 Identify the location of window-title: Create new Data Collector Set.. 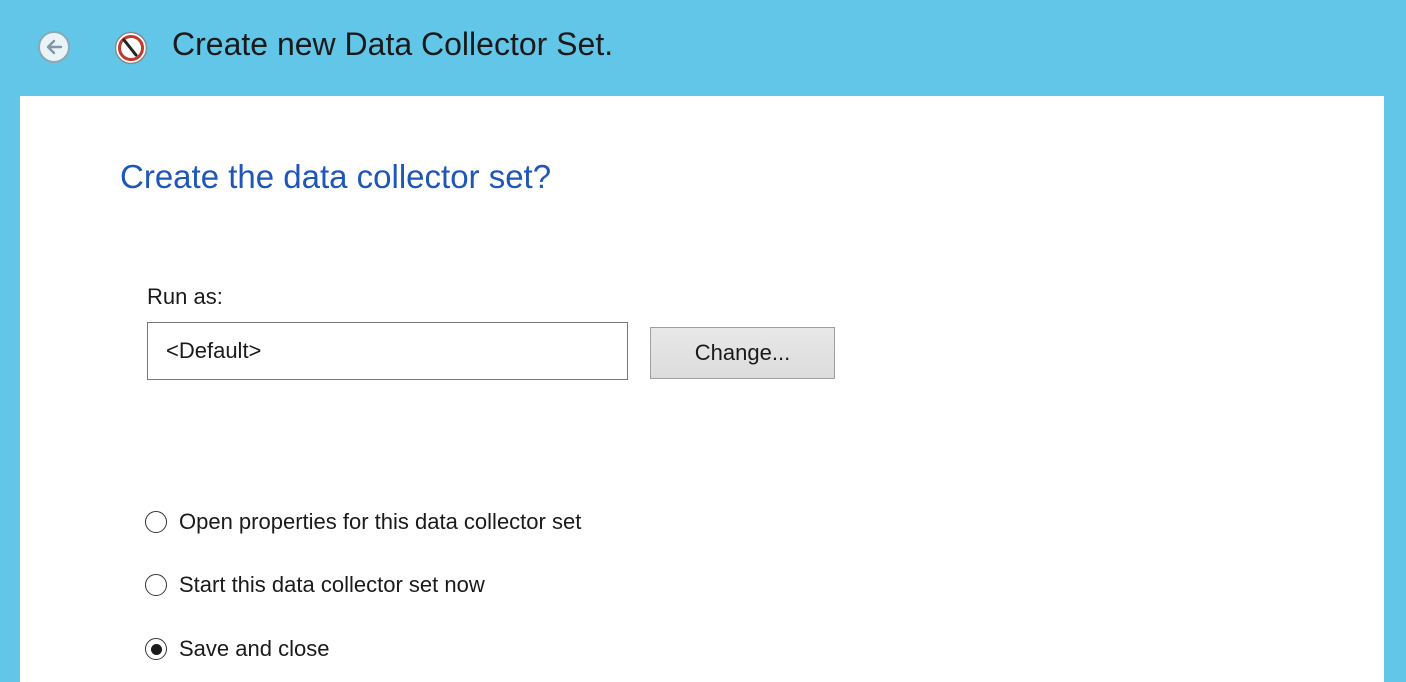
(393, 44).